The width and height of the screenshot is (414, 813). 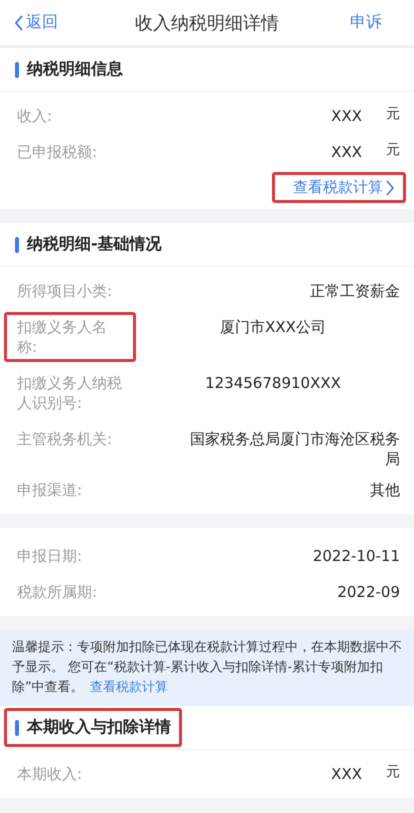 What do you see at coordinates (273, 327) in the screenshot?
I see `field-value: 厦门市XXX公司` at bounding box center [273, 327].